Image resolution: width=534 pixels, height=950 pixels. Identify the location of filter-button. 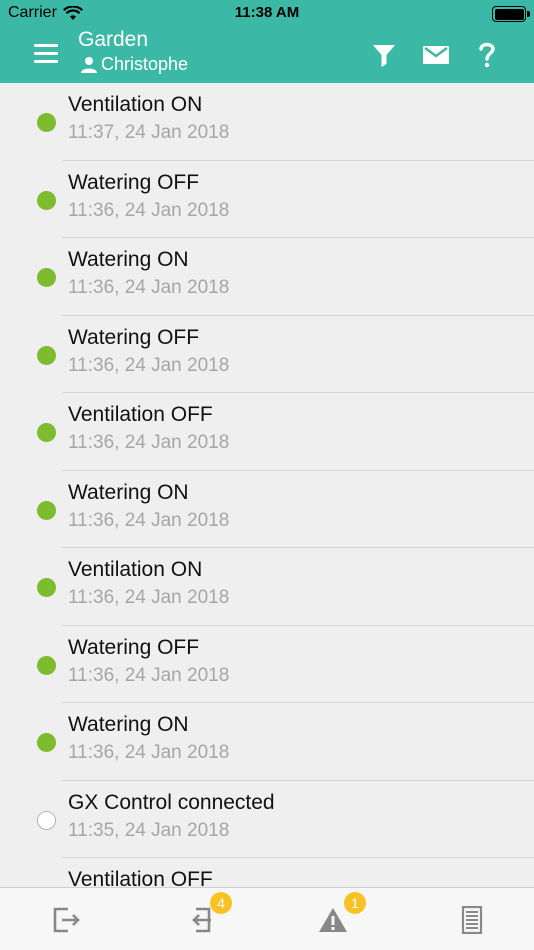
(384, 55).